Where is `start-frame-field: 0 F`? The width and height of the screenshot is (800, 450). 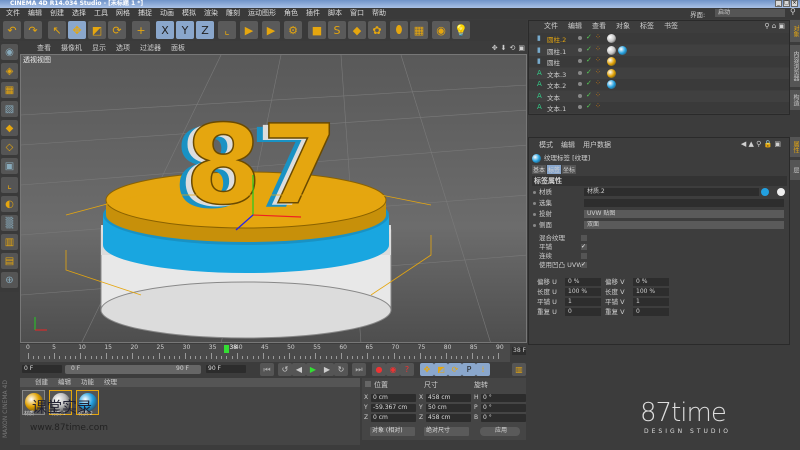
start-frame-field: 0 F is located at coordinates (42, 369).